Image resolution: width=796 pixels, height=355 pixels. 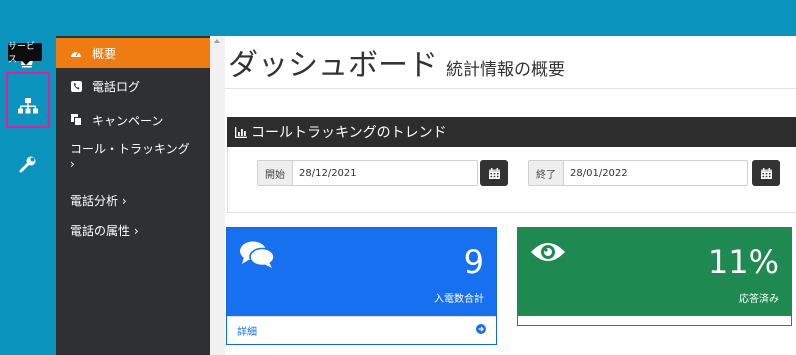 What do you see at coordinates (133, 159) in the screenshot?
I see `sidebar-item-call-tracking: コール・トラッキング ›` at bounding box center [133, 159].